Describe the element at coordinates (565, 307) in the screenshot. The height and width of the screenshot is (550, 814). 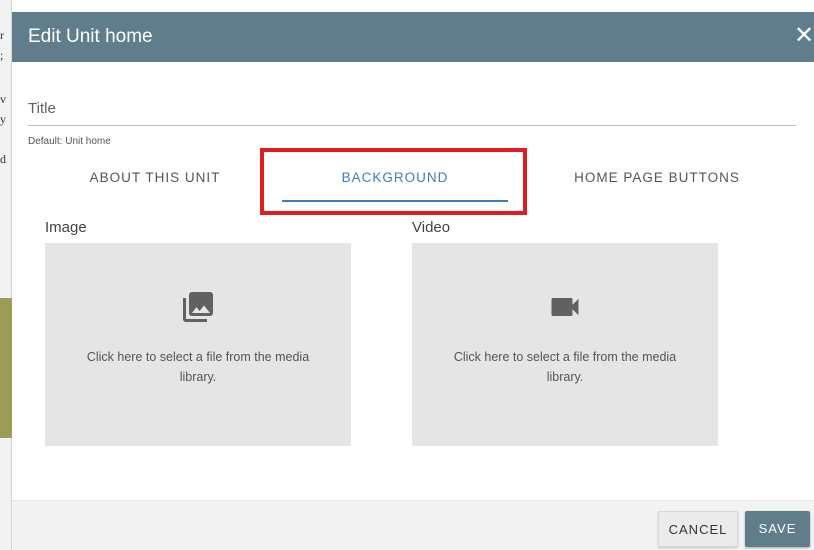
I see `videocam-icon` at that location.